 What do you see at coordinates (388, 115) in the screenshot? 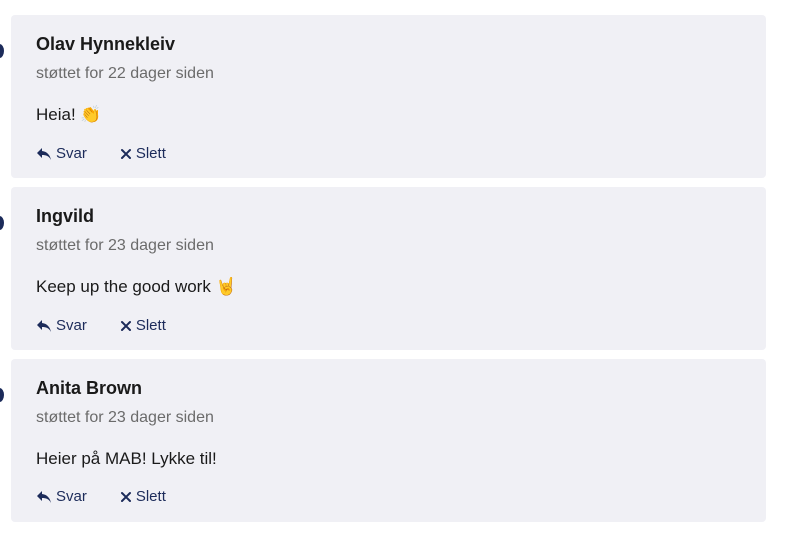
I see `comment-text: Heia! 👏` at bounding box center [388, 115].